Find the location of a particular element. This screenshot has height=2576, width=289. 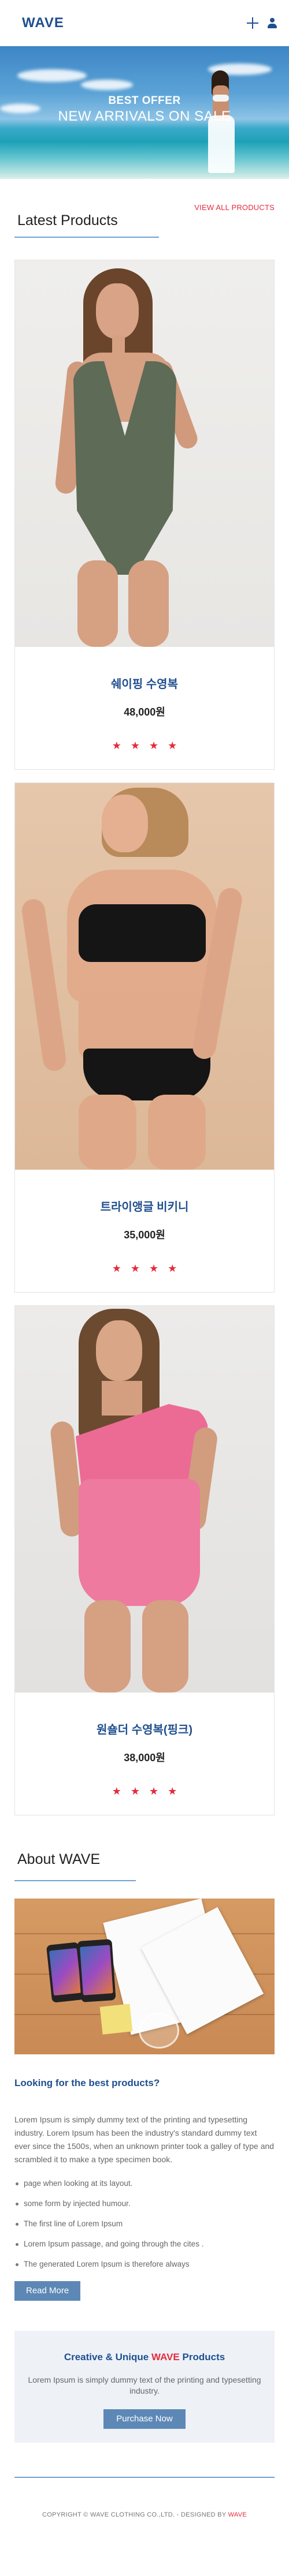

hero-model-image is located at coordinates (222, 125).